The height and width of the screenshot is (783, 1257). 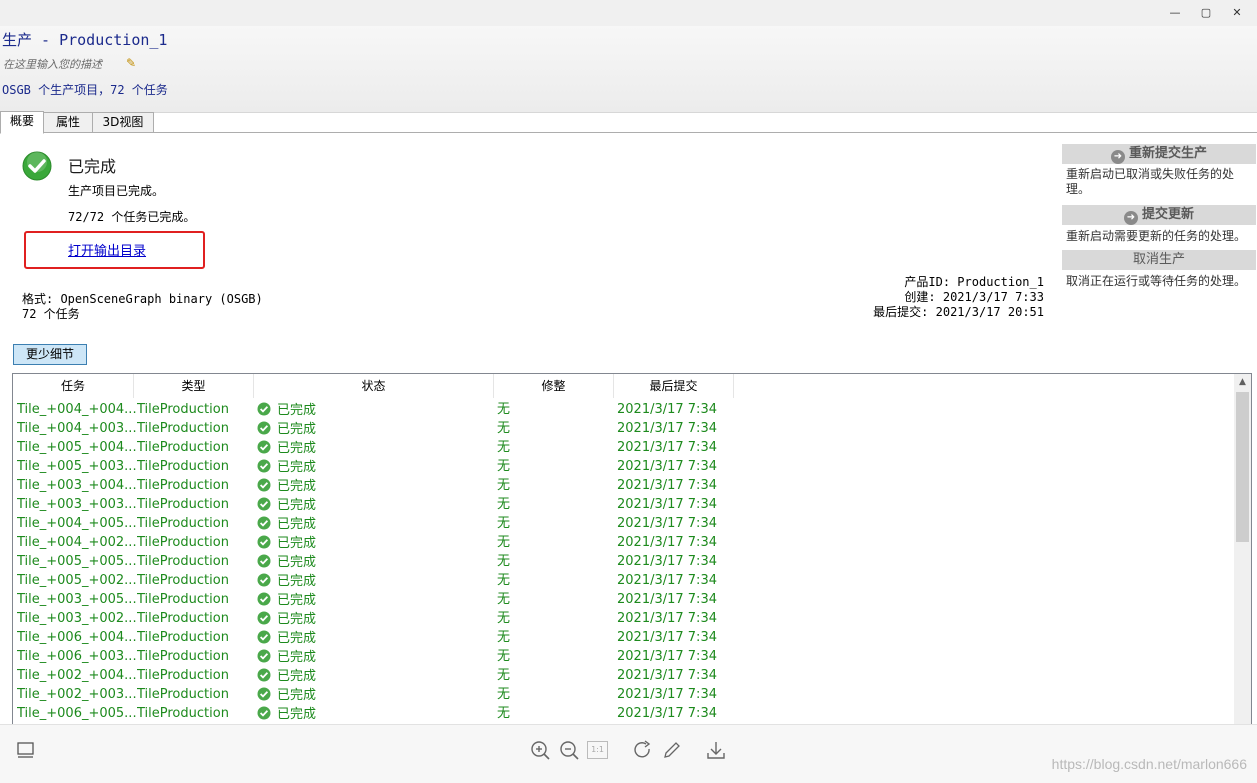 I want to click on tab-3d-view: 3D视图, so click(x=123, y=122).